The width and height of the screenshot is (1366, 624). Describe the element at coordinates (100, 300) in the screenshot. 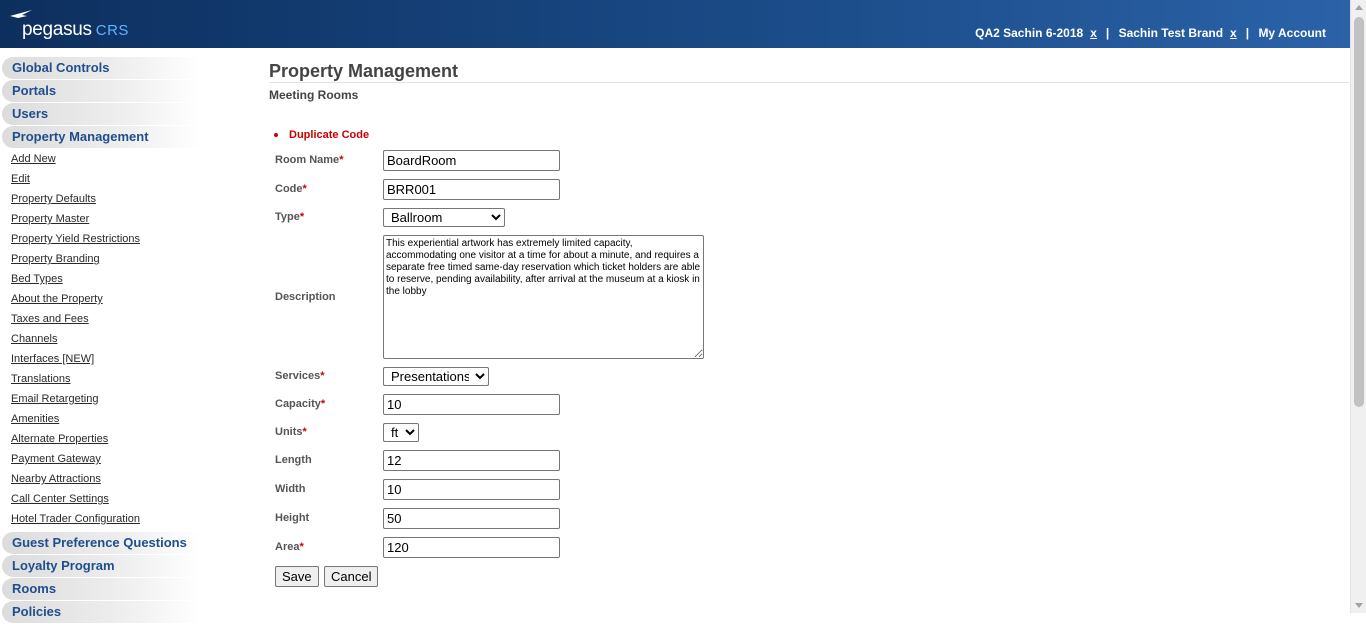

I see `sidebar-item-about-the-property: About the Property` at that location.